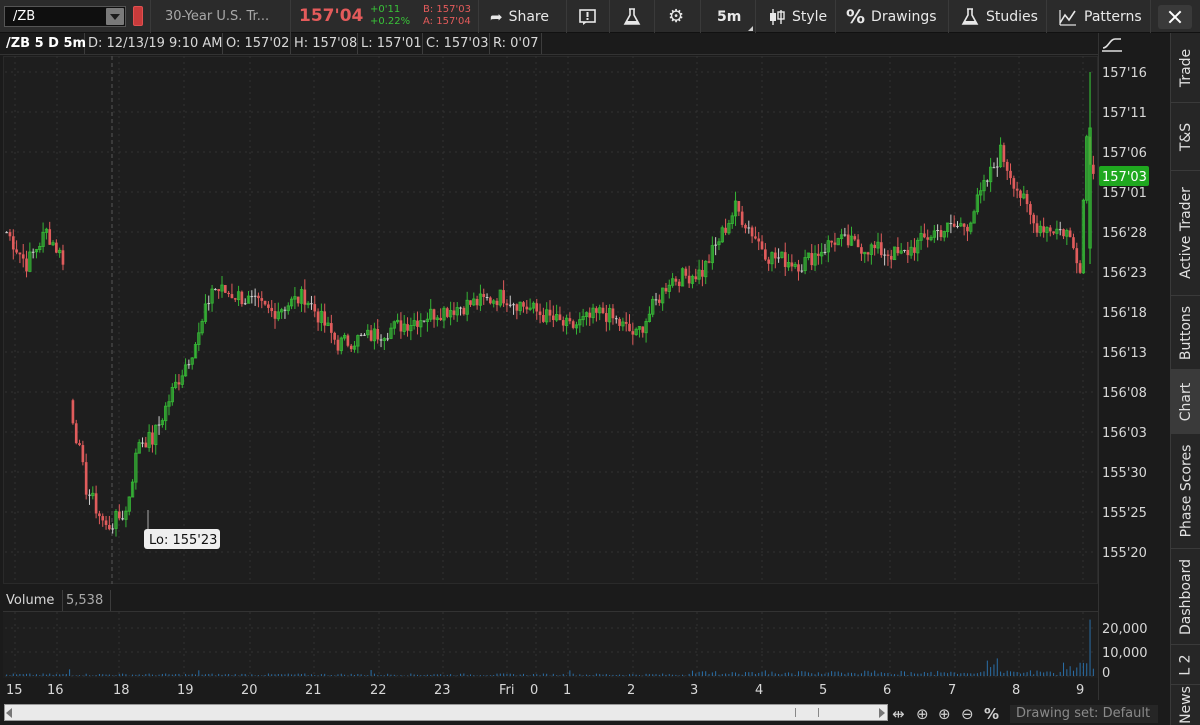 The width and height of the screenshot is (1200, 725). What do you see at coordinates (922, 714) in the screenshot?
I see `crosshair-icon: ⊕` at bounding box center [922, 714].